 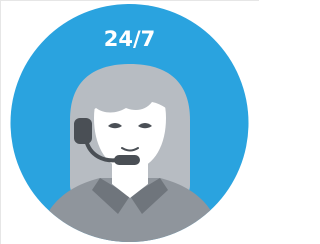 I want to click on headset-mic, so click(x=127, y=160).